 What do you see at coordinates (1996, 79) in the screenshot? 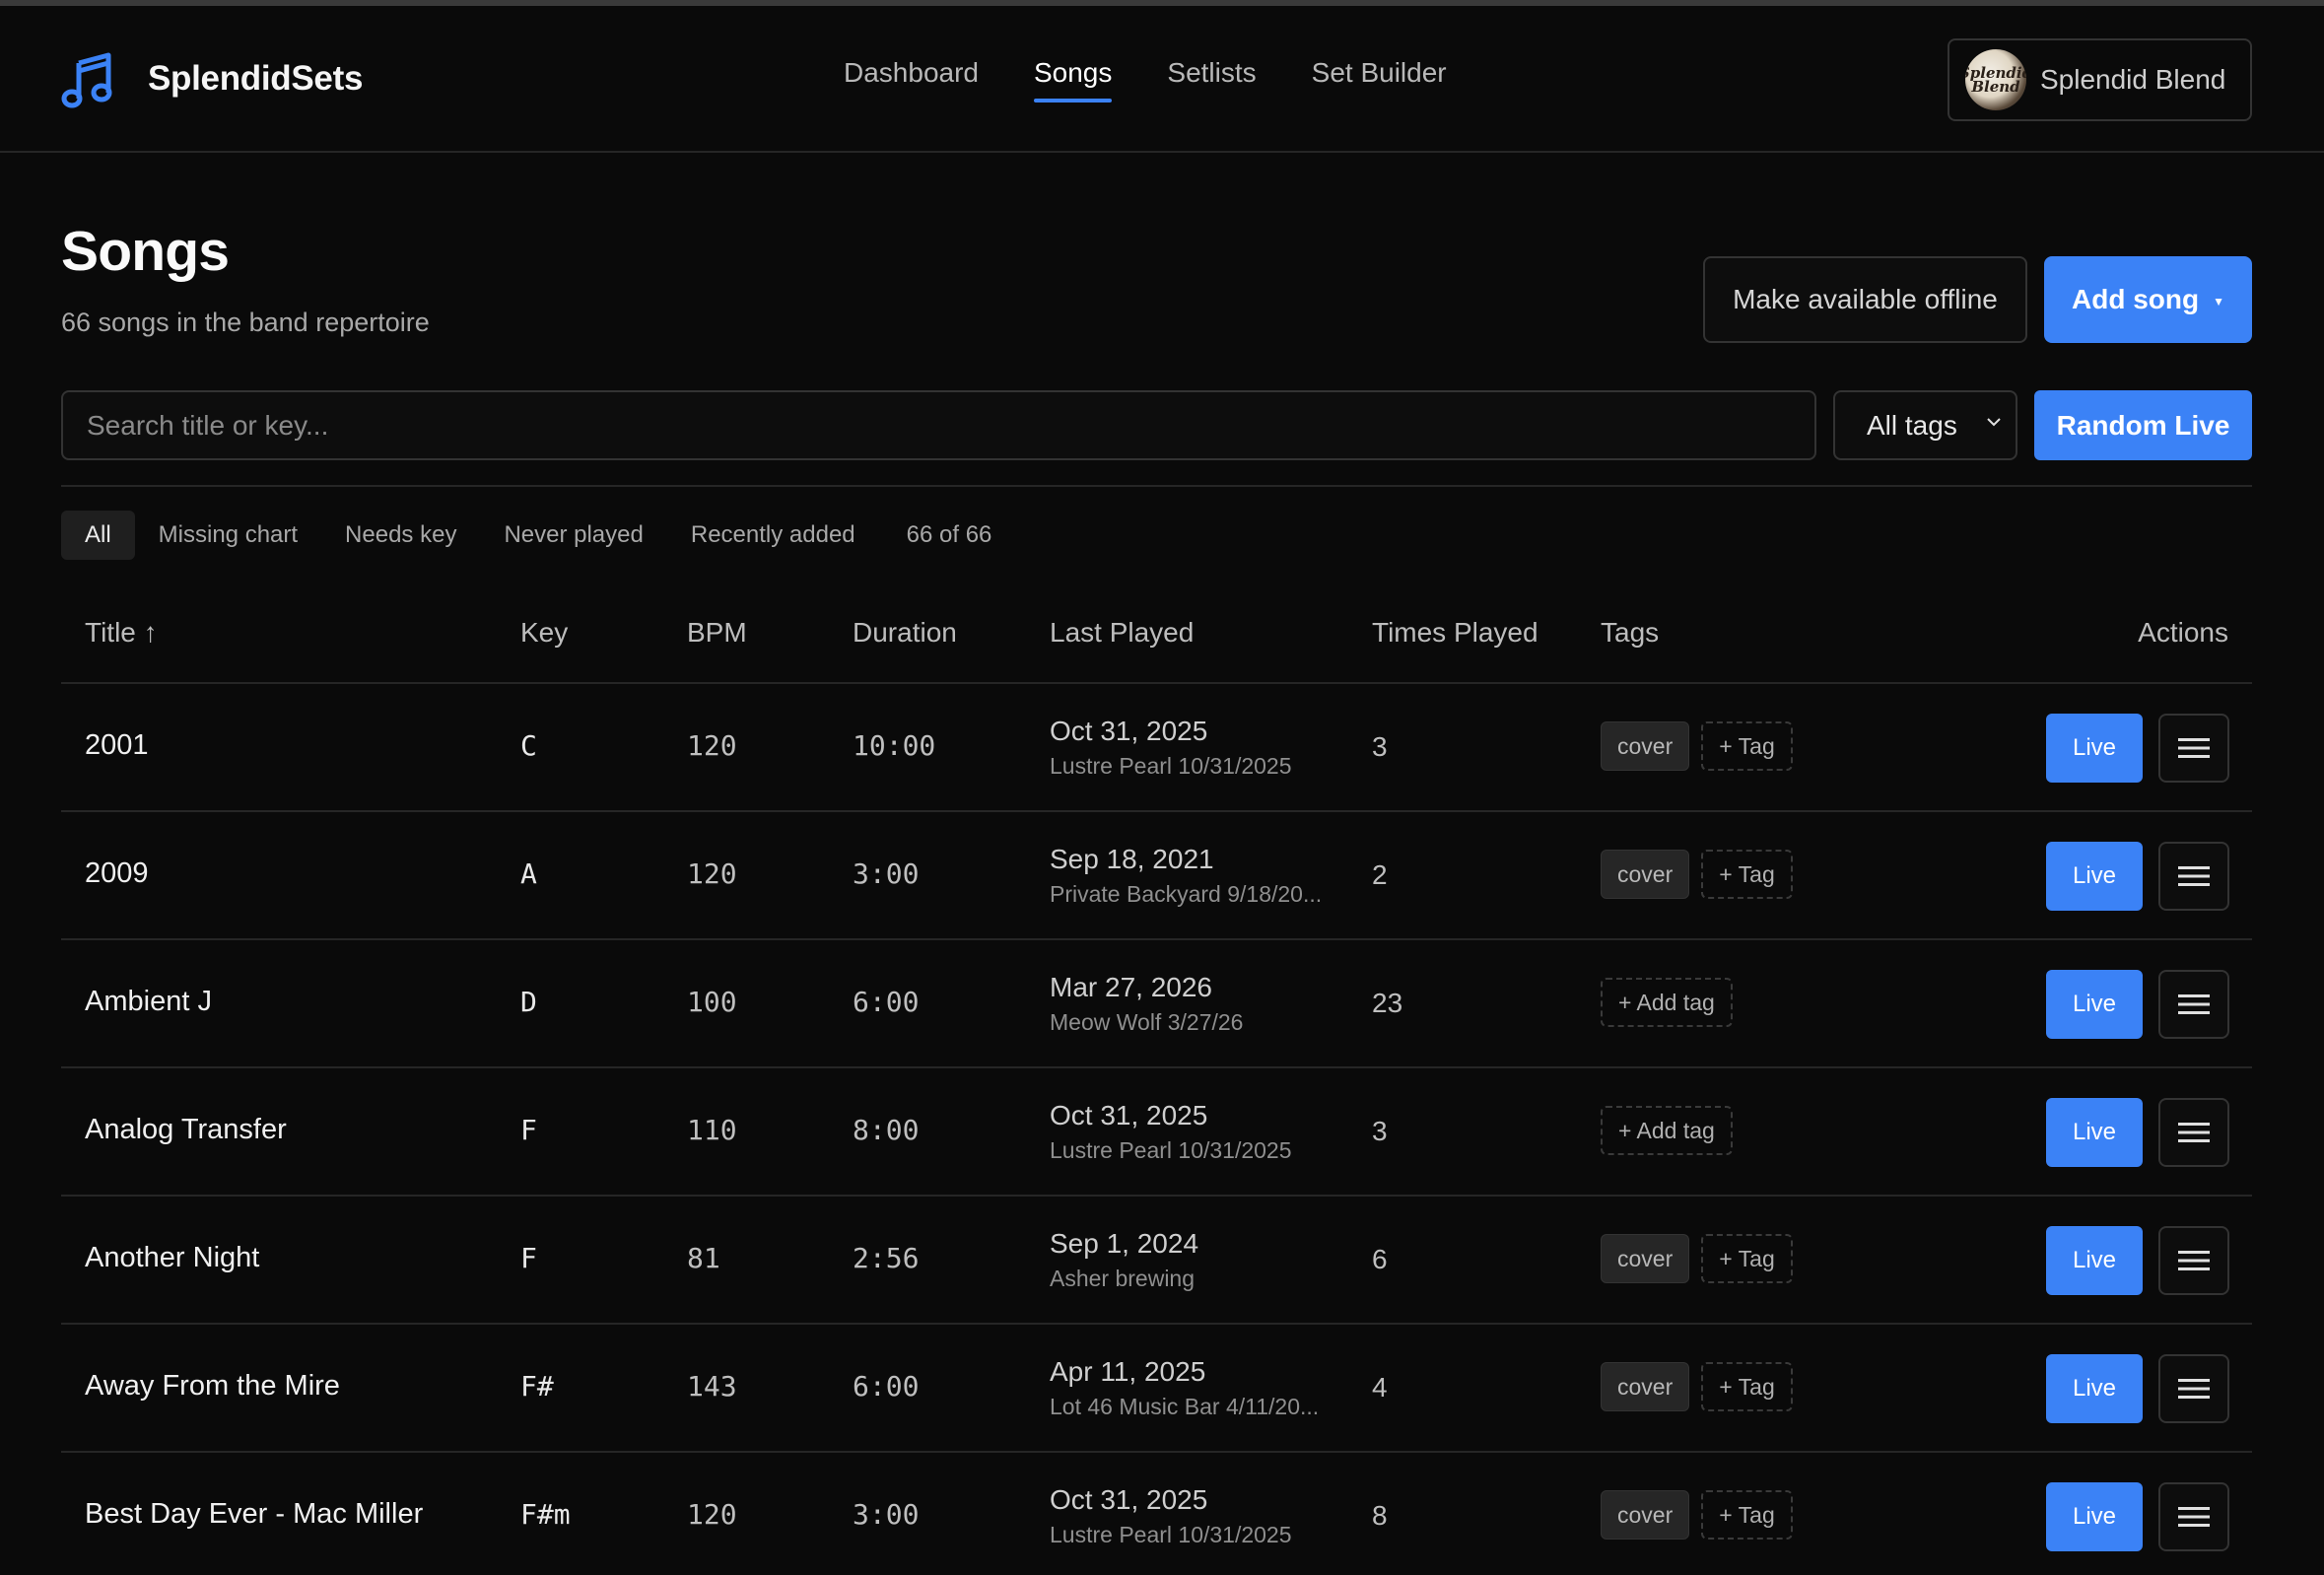
I see `avatar: SplendidBlend` at bounding box center [1996, 79].